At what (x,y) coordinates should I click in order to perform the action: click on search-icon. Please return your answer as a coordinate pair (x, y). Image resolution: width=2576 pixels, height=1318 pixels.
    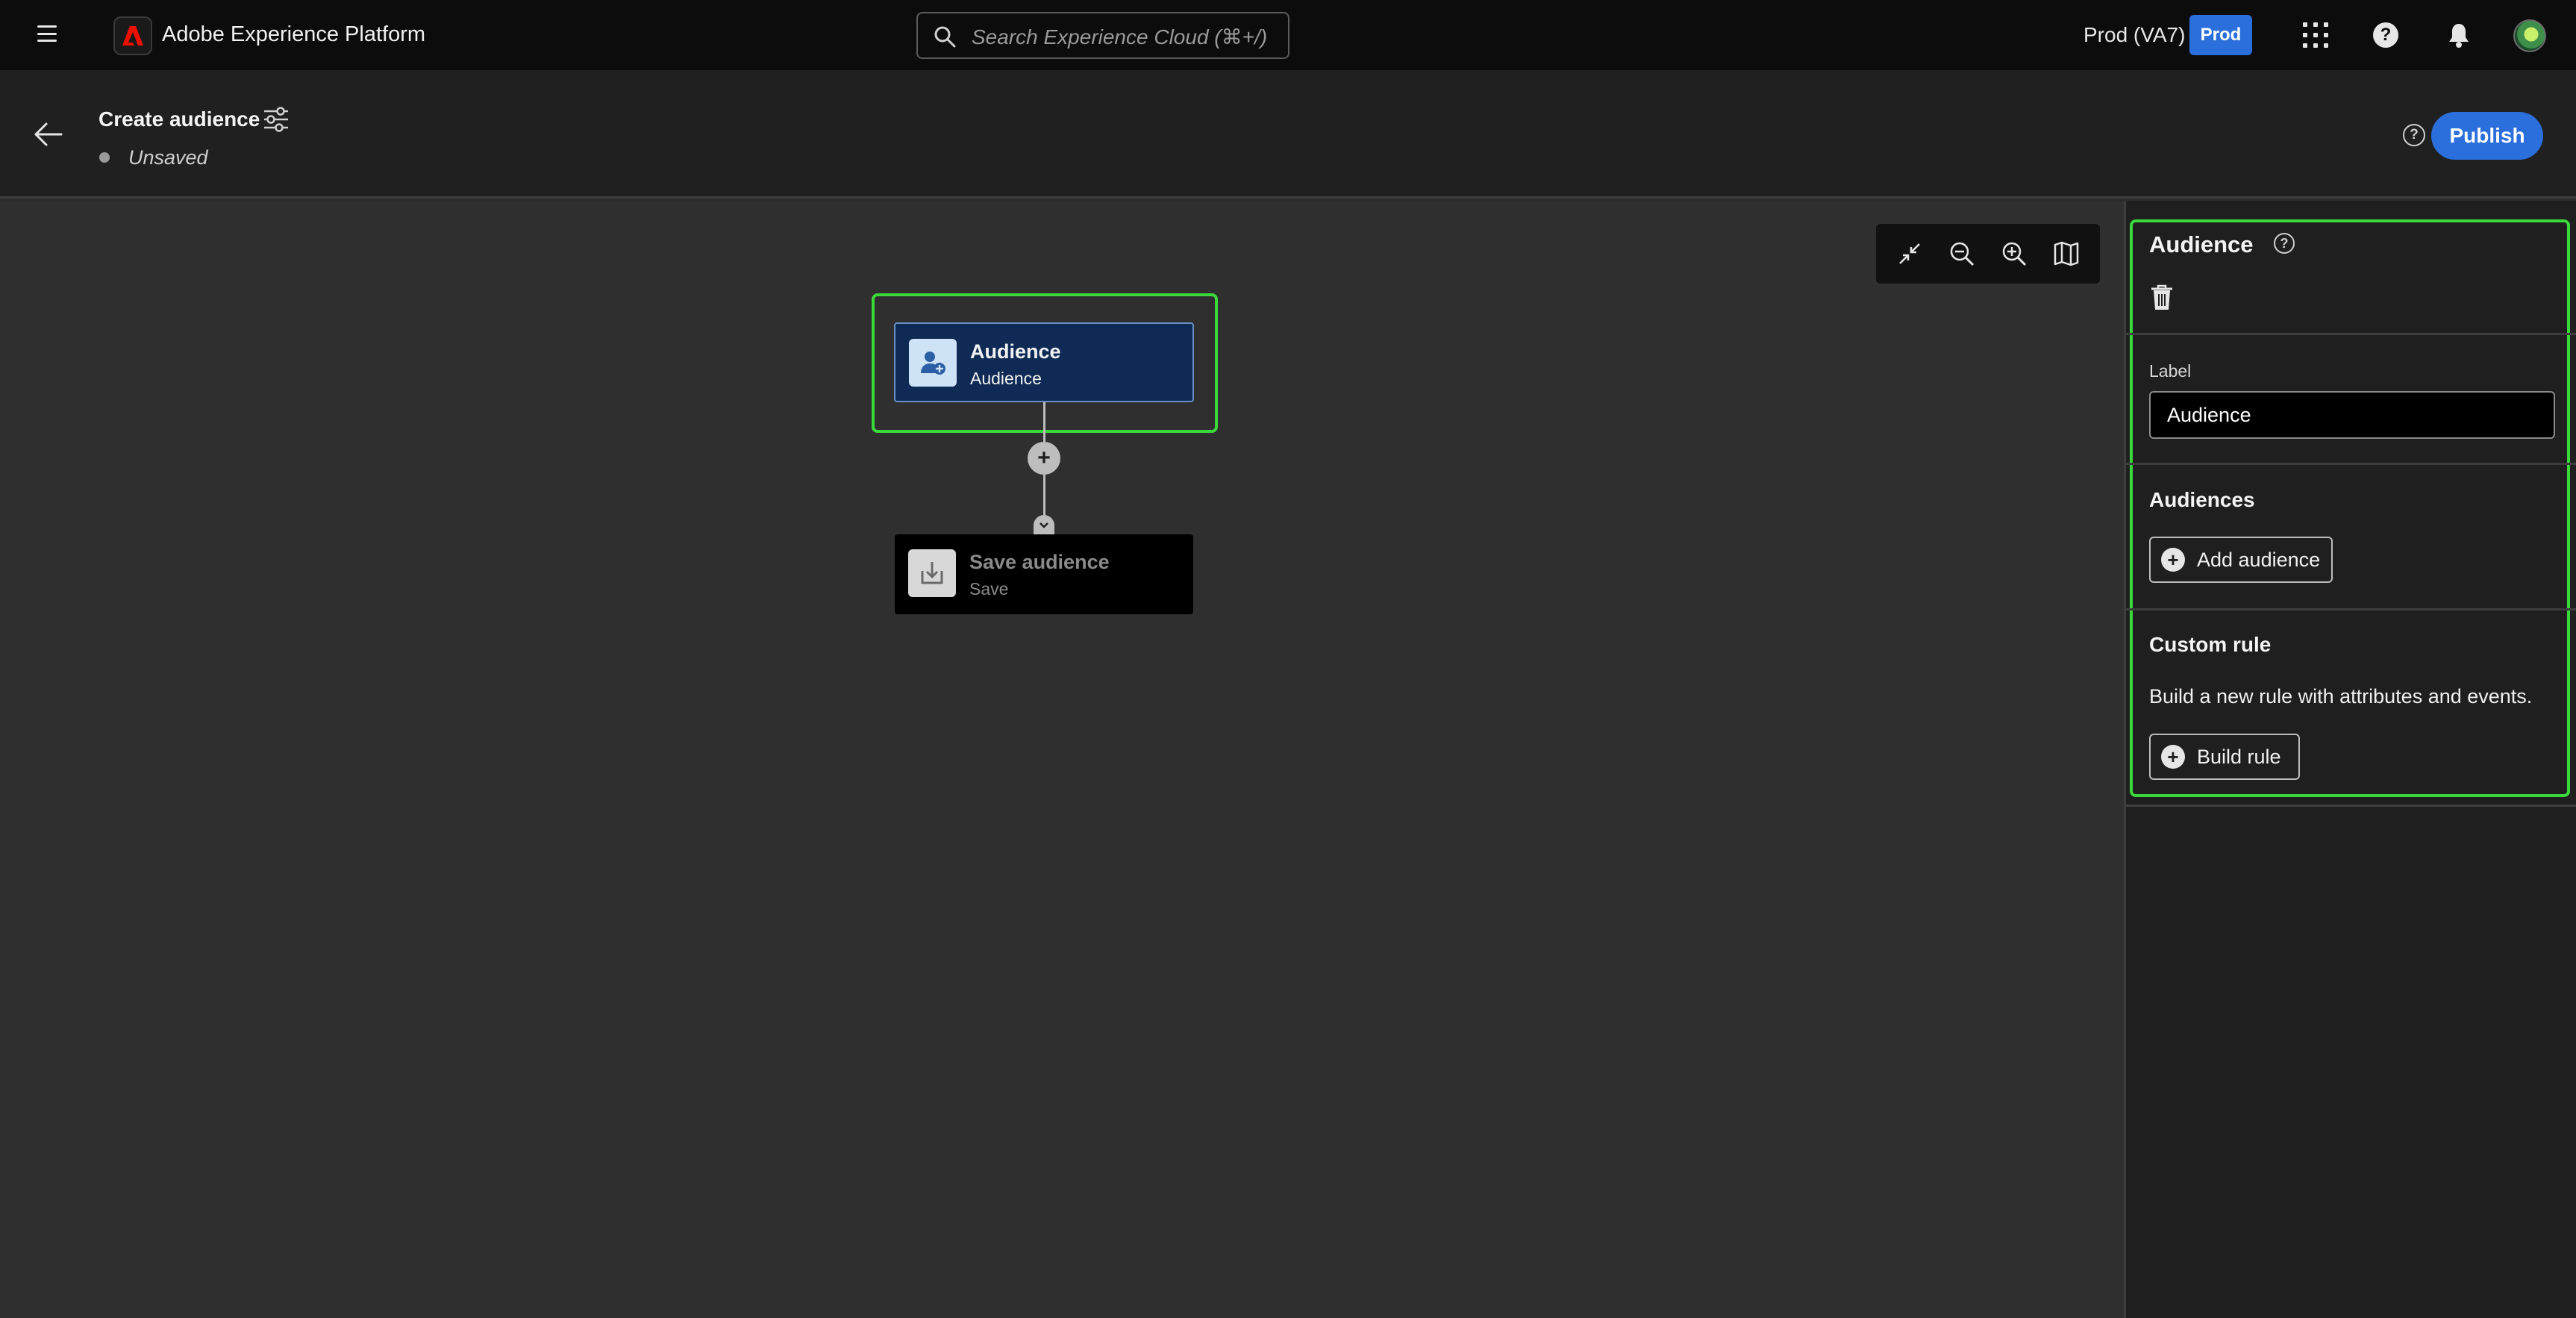
    Looking at the image, I should click on (945, 37).